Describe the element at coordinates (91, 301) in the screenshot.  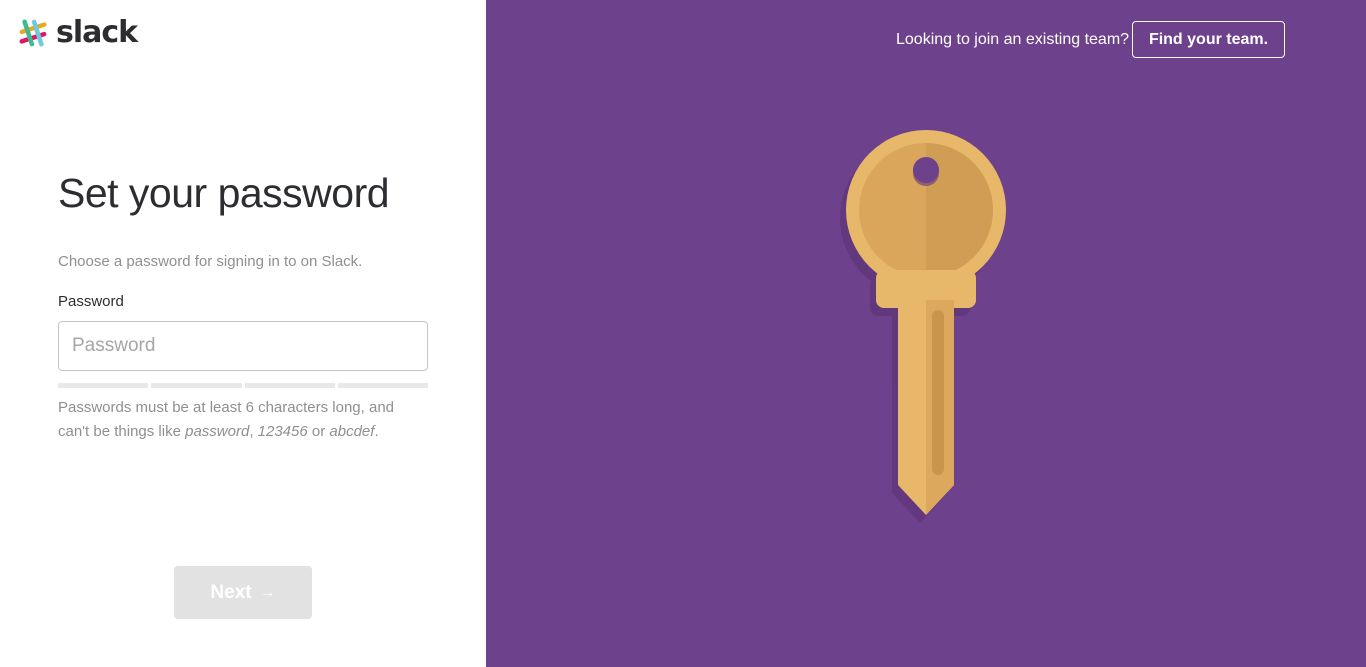
I see `password-label: Password` at that location.